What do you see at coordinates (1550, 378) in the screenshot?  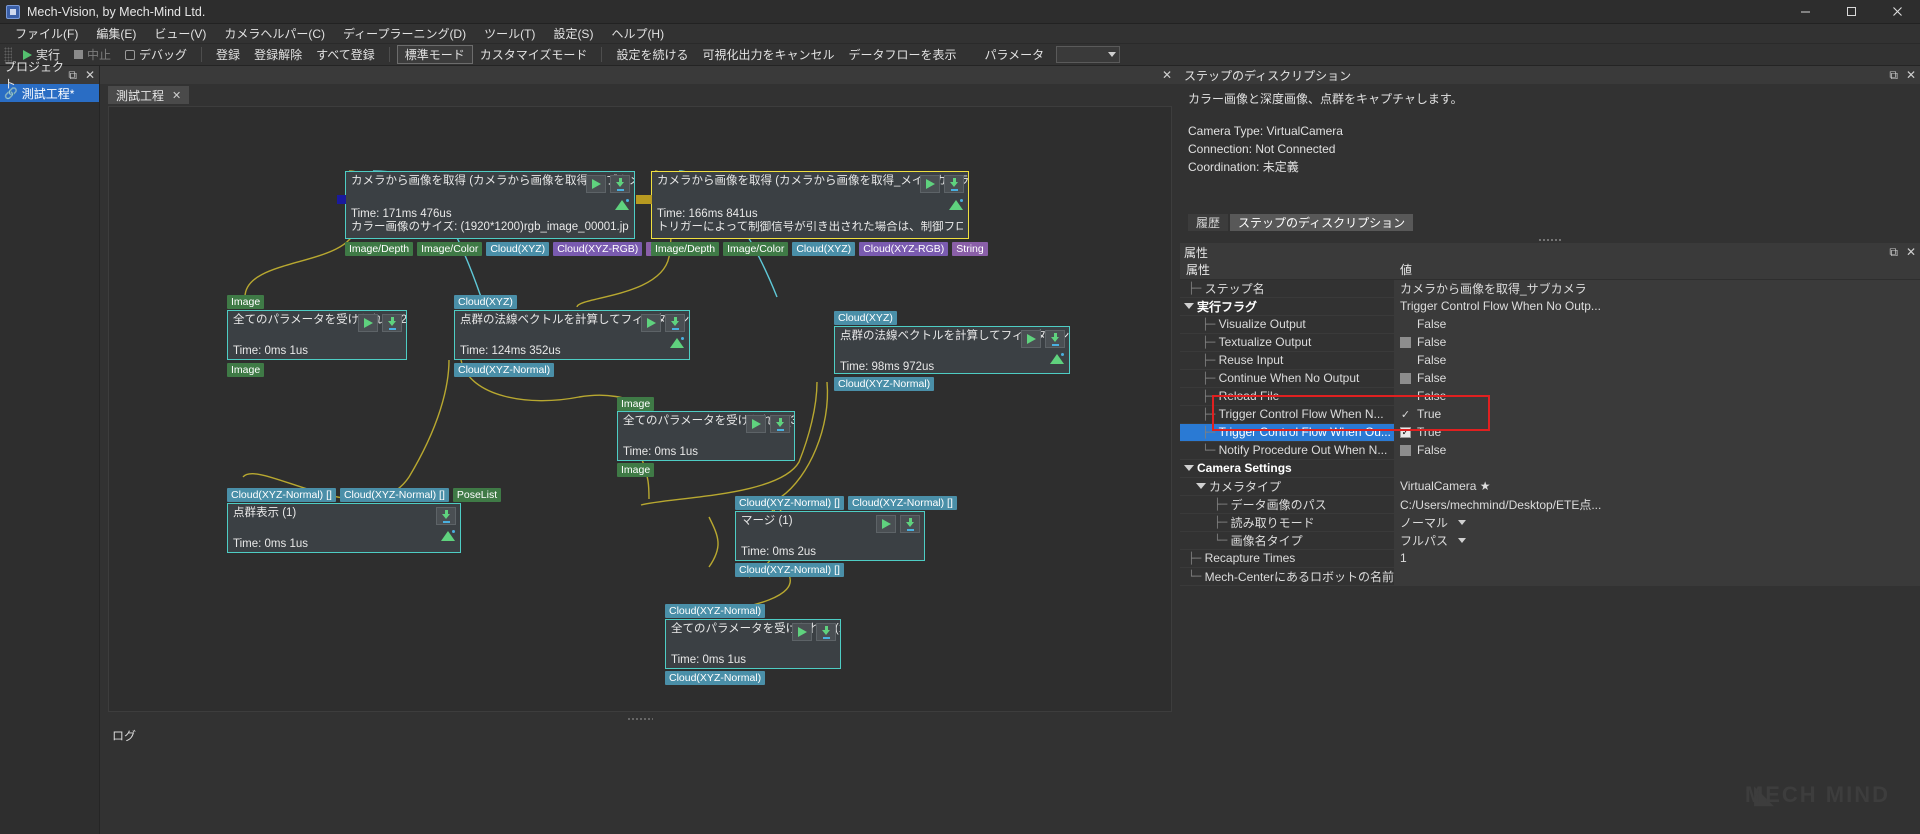 I see `table-row: ├─ Continue When No Output False` at bounding box center [1550, 378].